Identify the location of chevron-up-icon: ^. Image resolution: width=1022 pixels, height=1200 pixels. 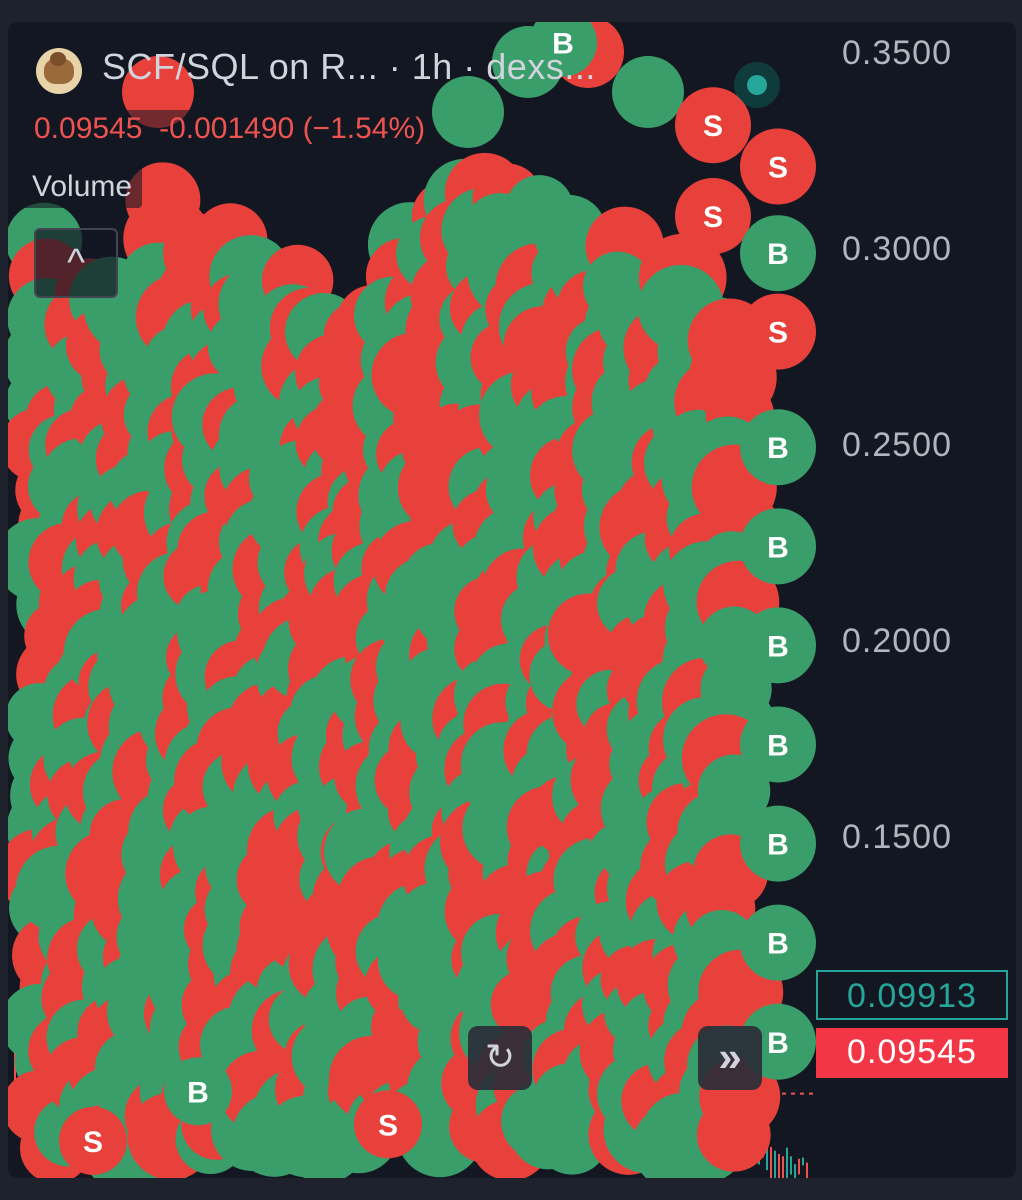
(76, 263).